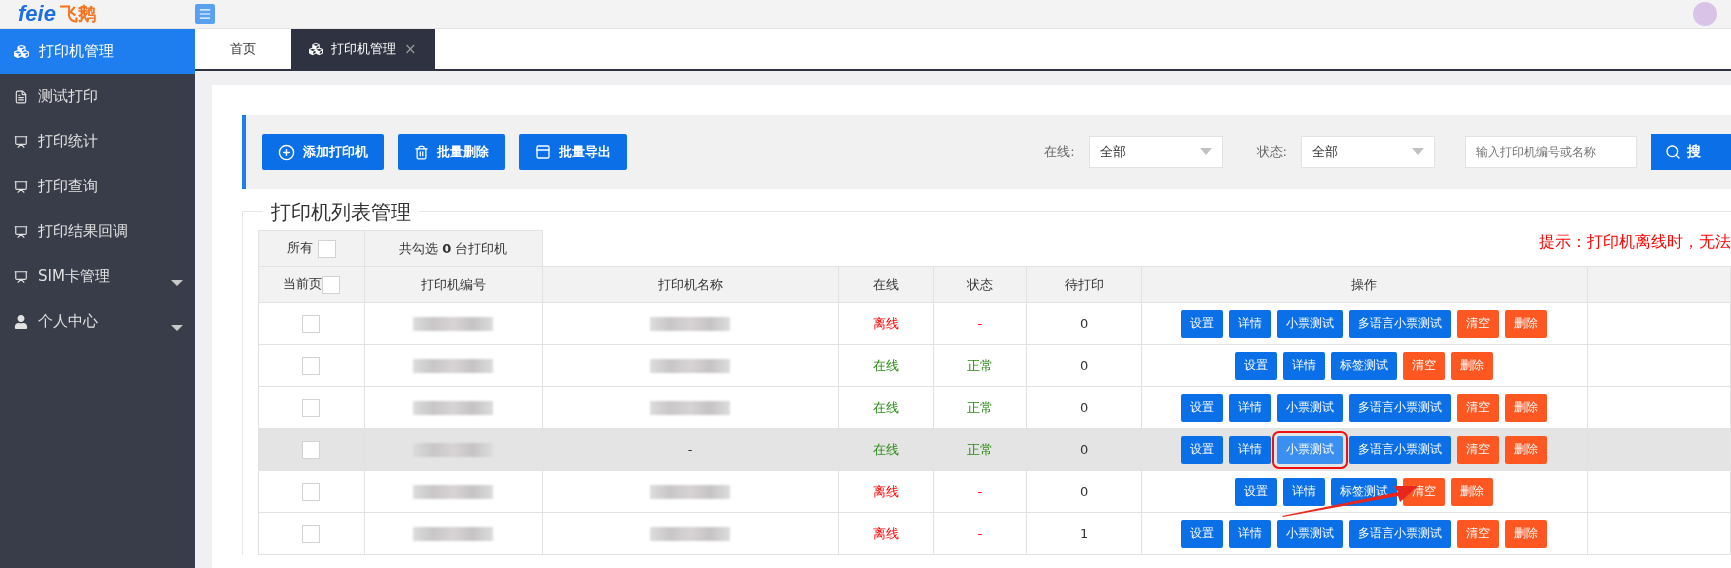  What do you see at coordinates (1271, 152) in the screenshot?
I see `filter-label: 状态:` at bounding box center [1271, 152].